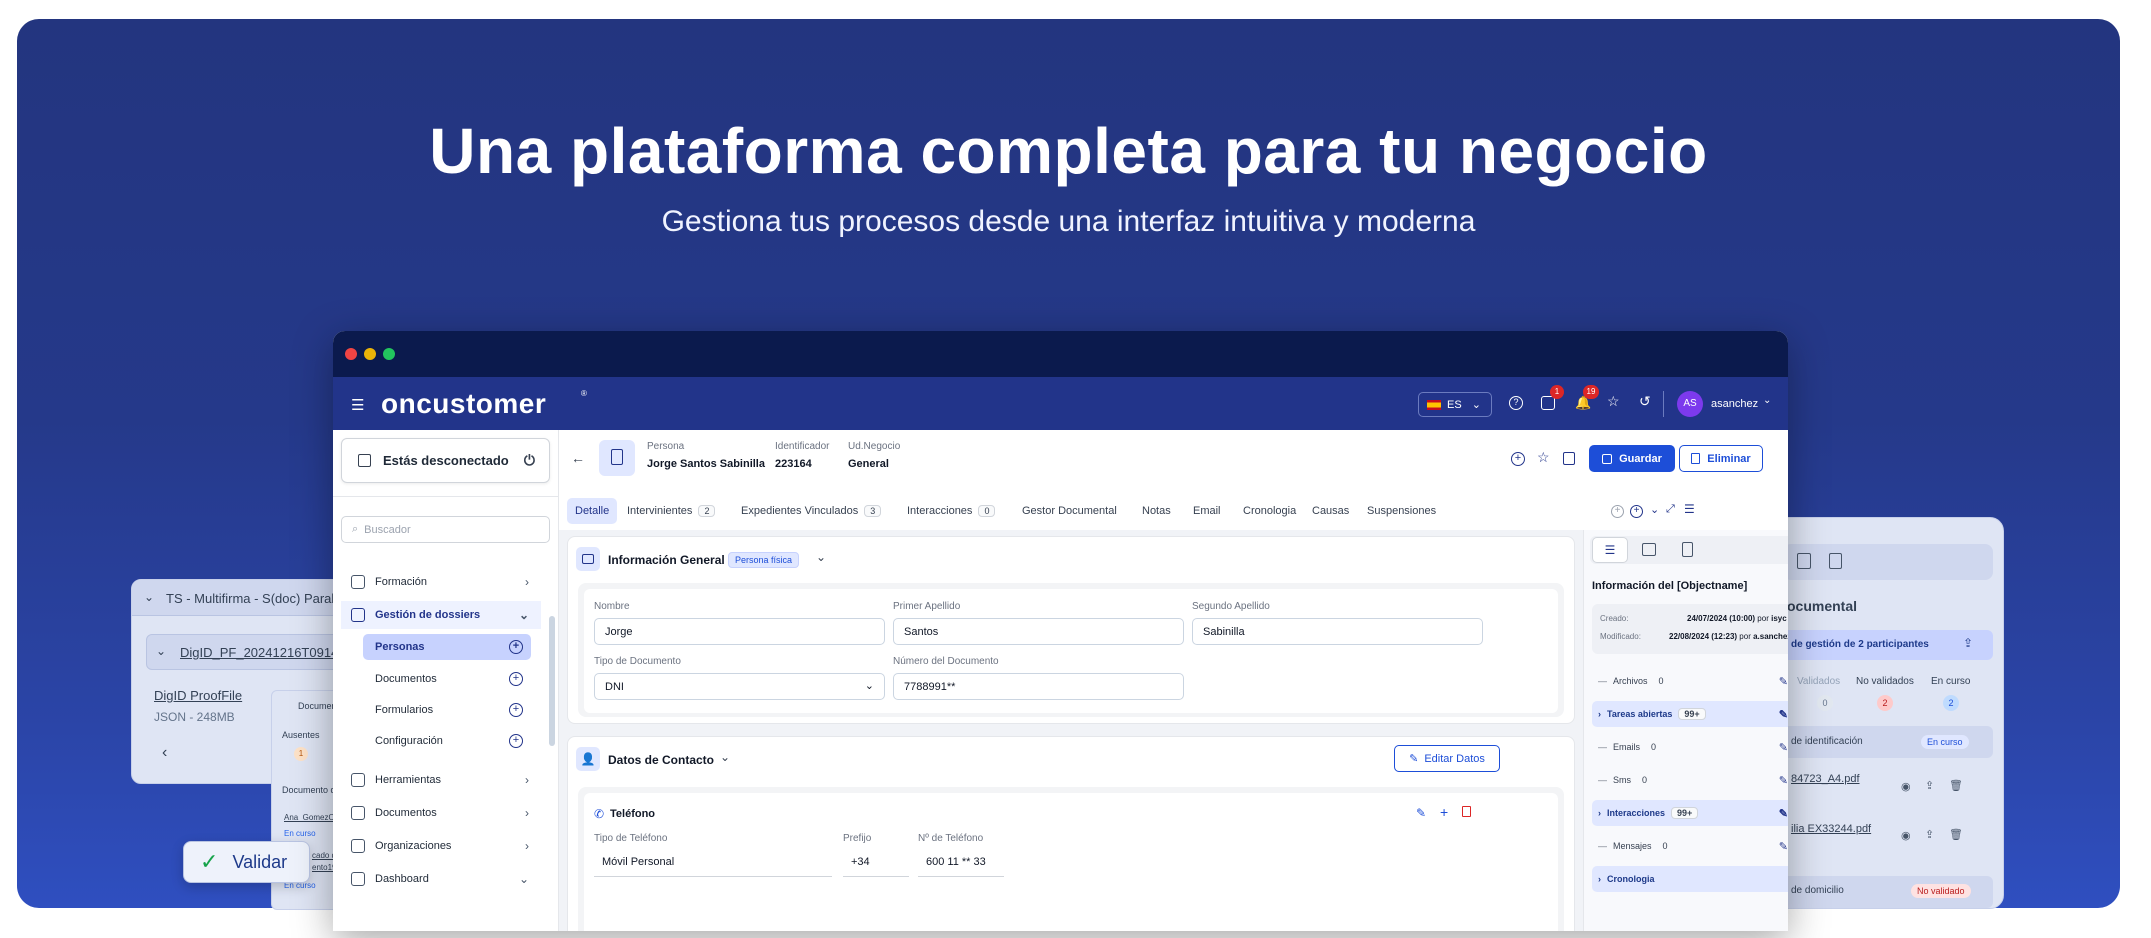 This screenshot has height=938, width=2151. I want to click on bell-badge: 19, so click(1591, 392).